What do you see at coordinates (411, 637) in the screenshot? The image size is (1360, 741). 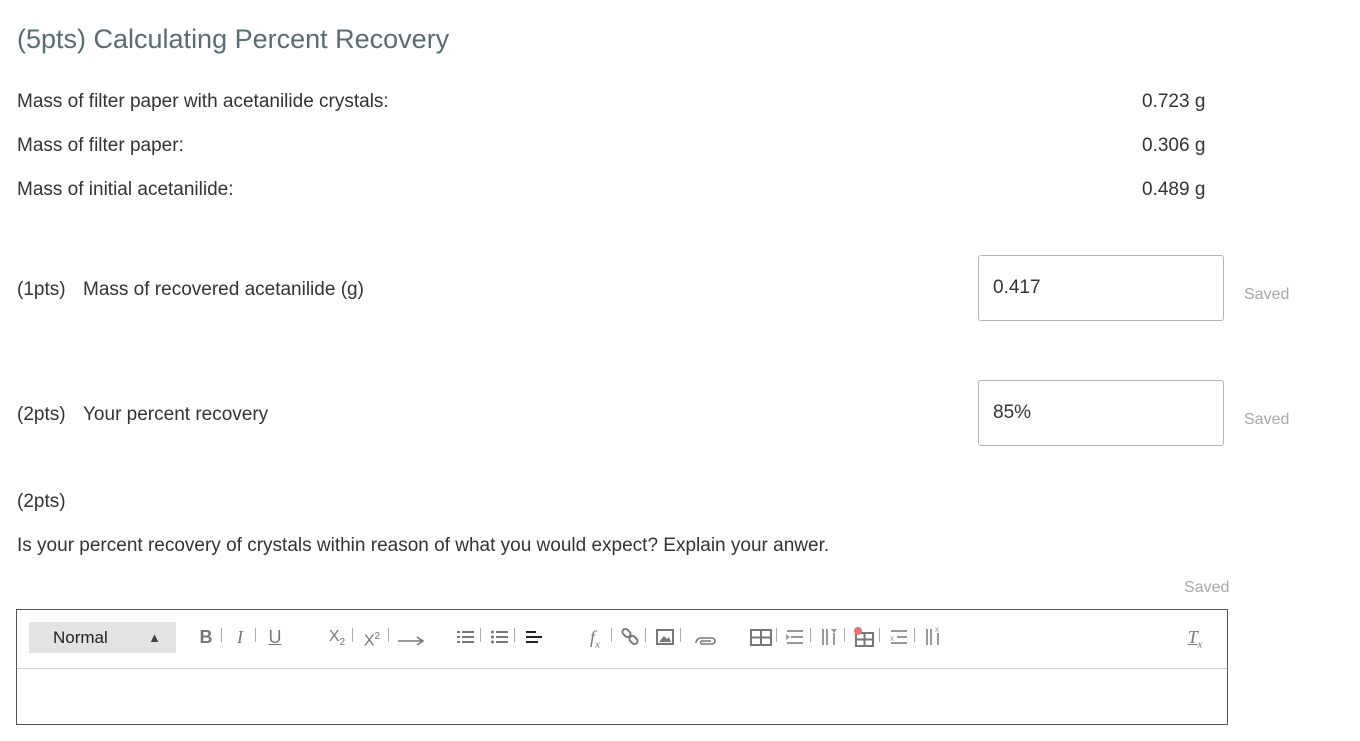 I see `arrow-icon` at bounding box center [411, 637].